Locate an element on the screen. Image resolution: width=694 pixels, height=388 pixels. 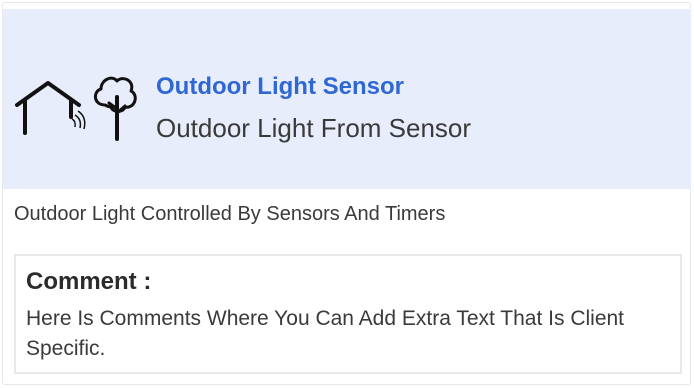
house-sensor-icon is located at coordinates (76, 108).